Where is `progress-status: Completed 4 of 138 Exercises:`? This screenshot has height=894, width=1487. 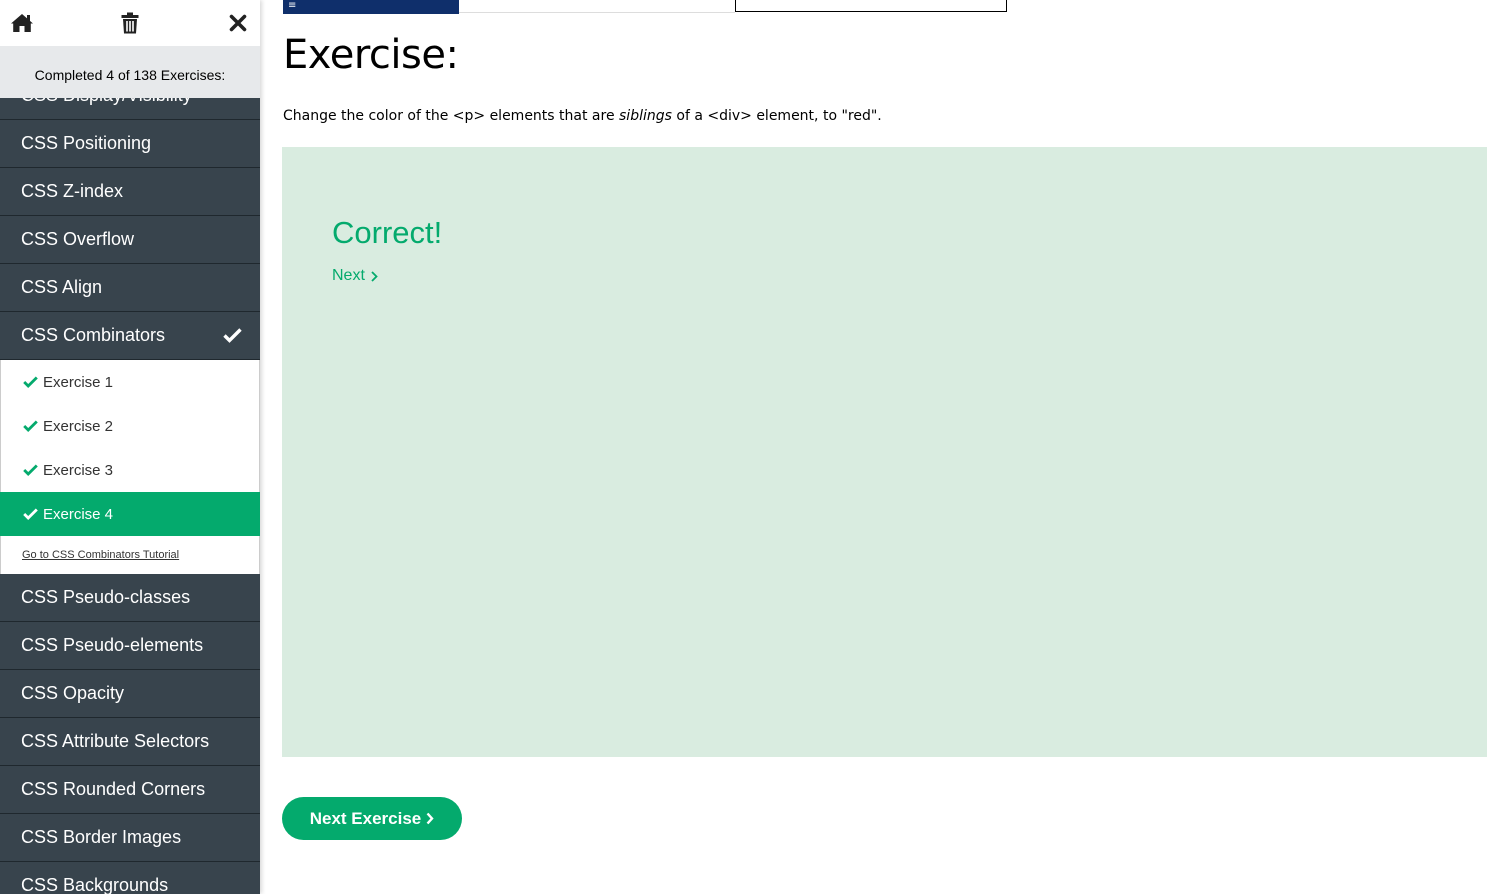
progress-status: Completed 4 of 138 Exercises: is located at coordinates (130, 72).